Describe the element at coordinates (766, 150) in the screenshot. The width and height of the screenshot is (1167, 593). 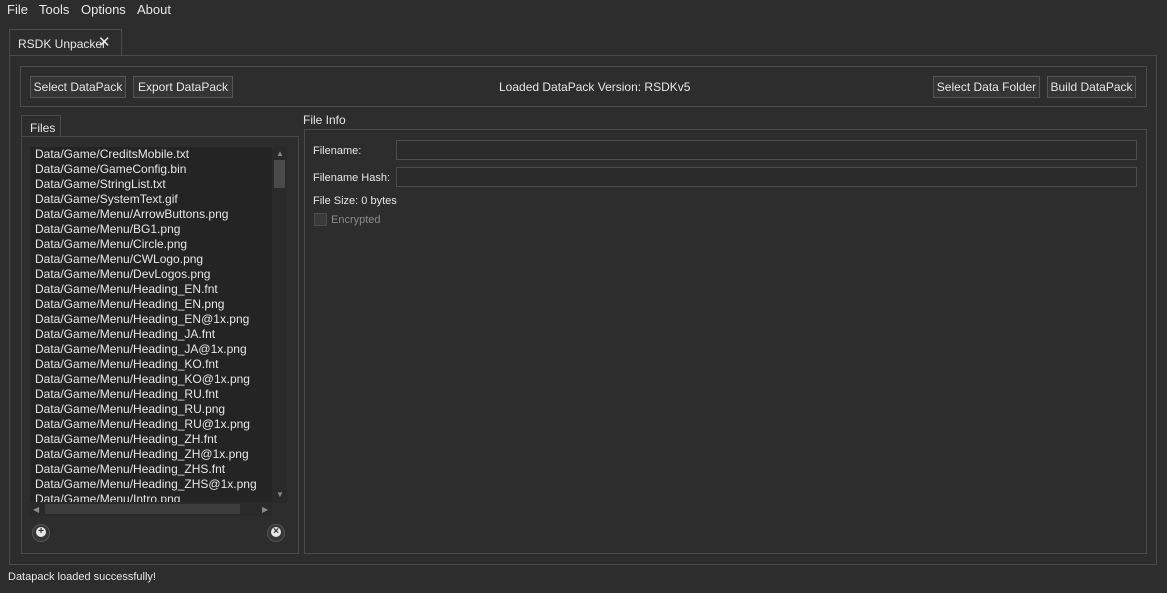
I see `filename-field` at that location.